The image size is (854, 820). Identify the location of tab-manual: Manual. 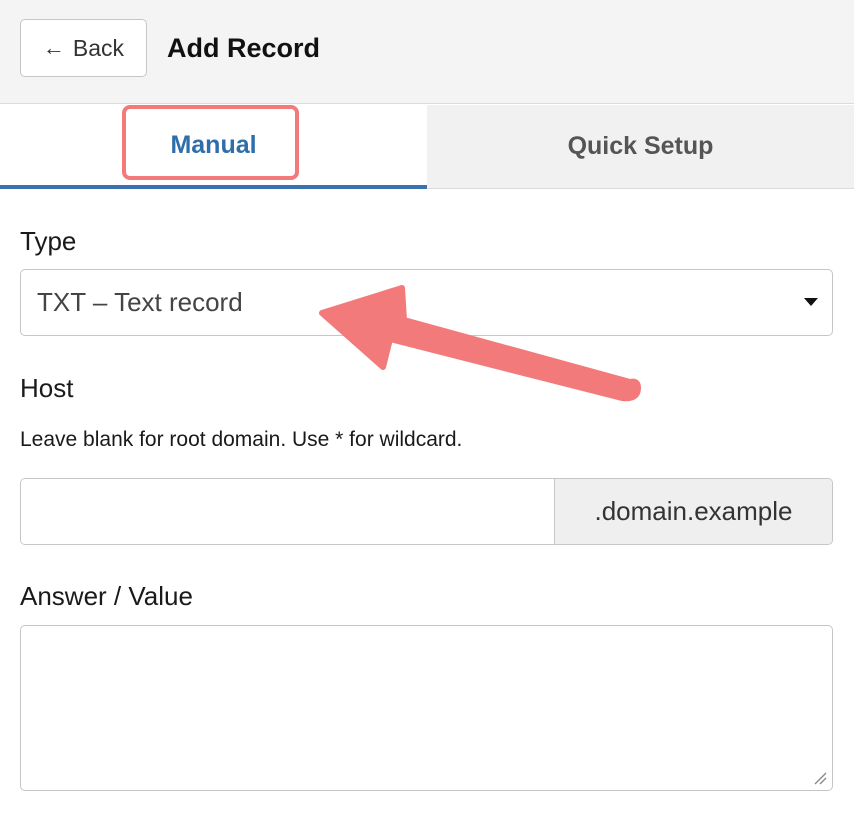
(213, 147).